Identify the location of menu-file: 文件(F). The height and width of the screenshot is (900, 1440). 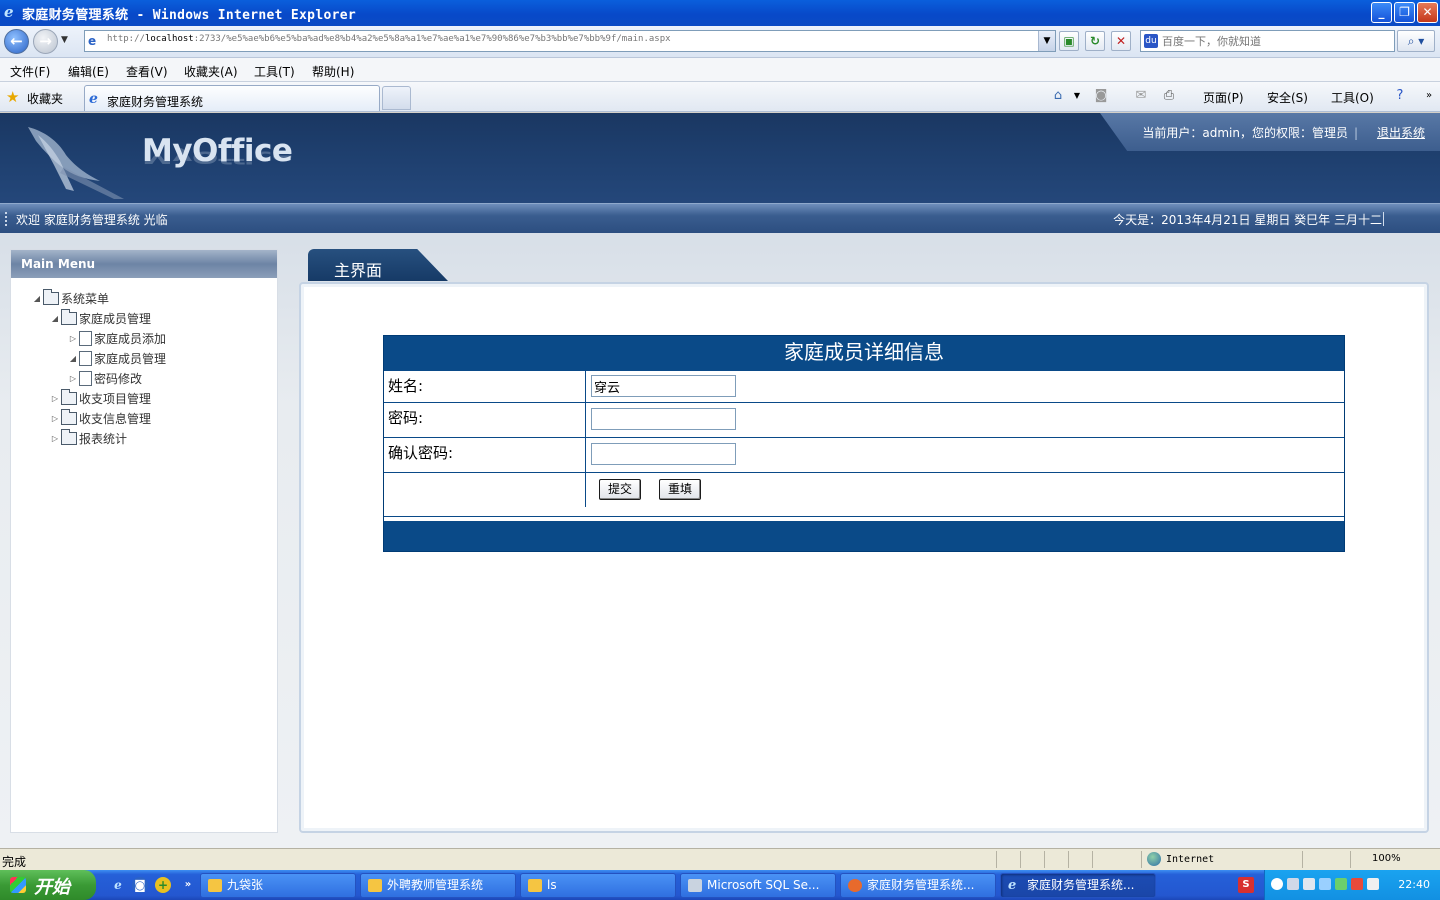
(30, 71).